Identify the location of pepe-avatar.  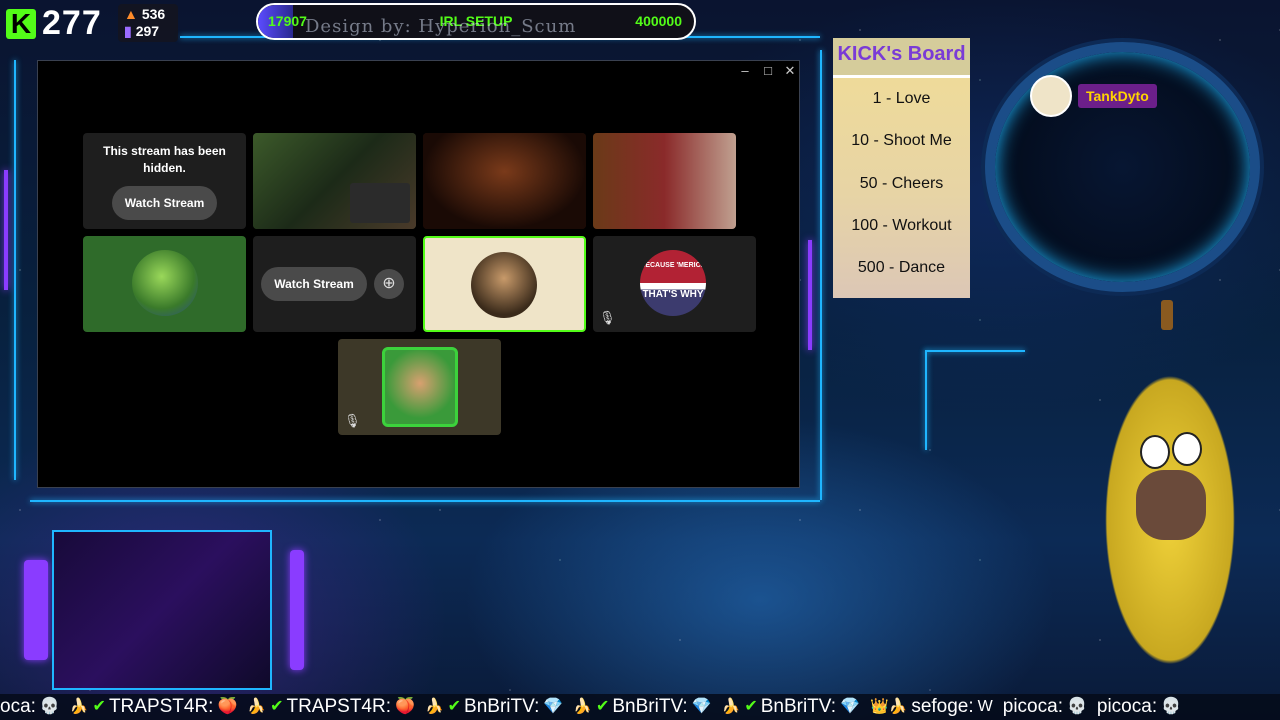
(165, 283).